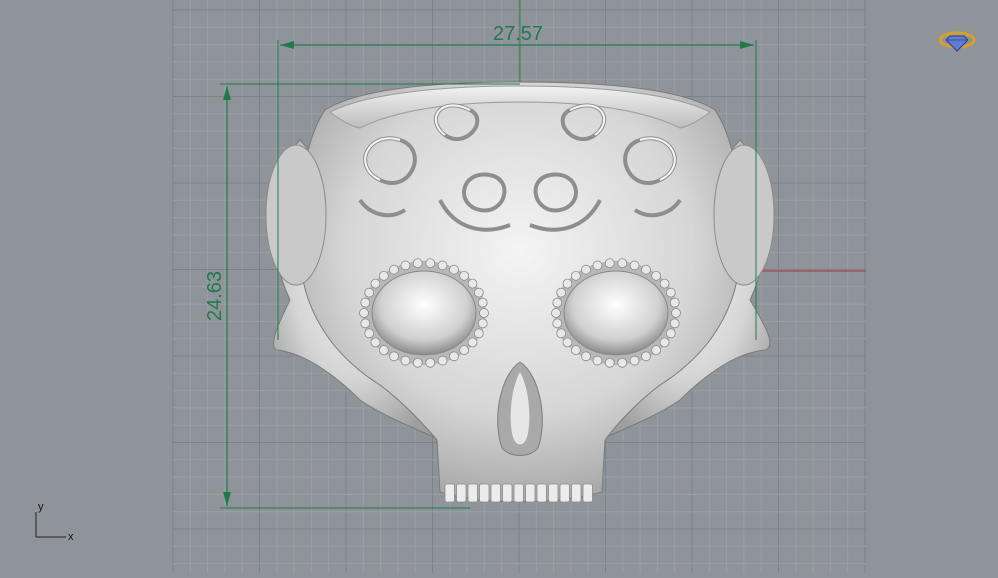 Image resolution: width=998 pixels, height=578 pixels. I want to click on world-axis-y-label: y, so click(41, 507).